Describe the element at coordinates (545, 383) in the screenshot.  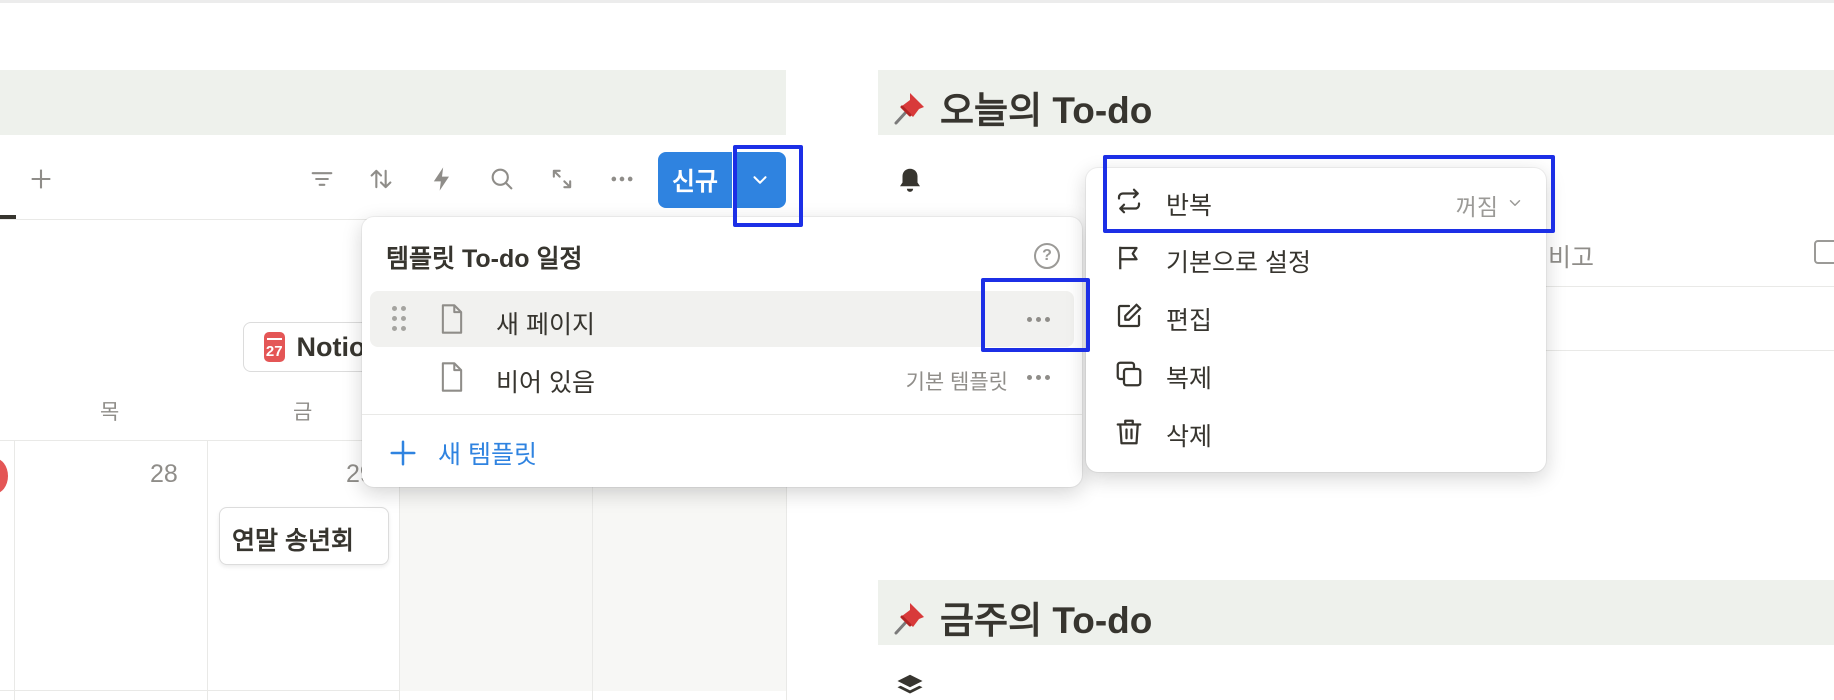
I see `template-item-label: 비어 있음` at that location.